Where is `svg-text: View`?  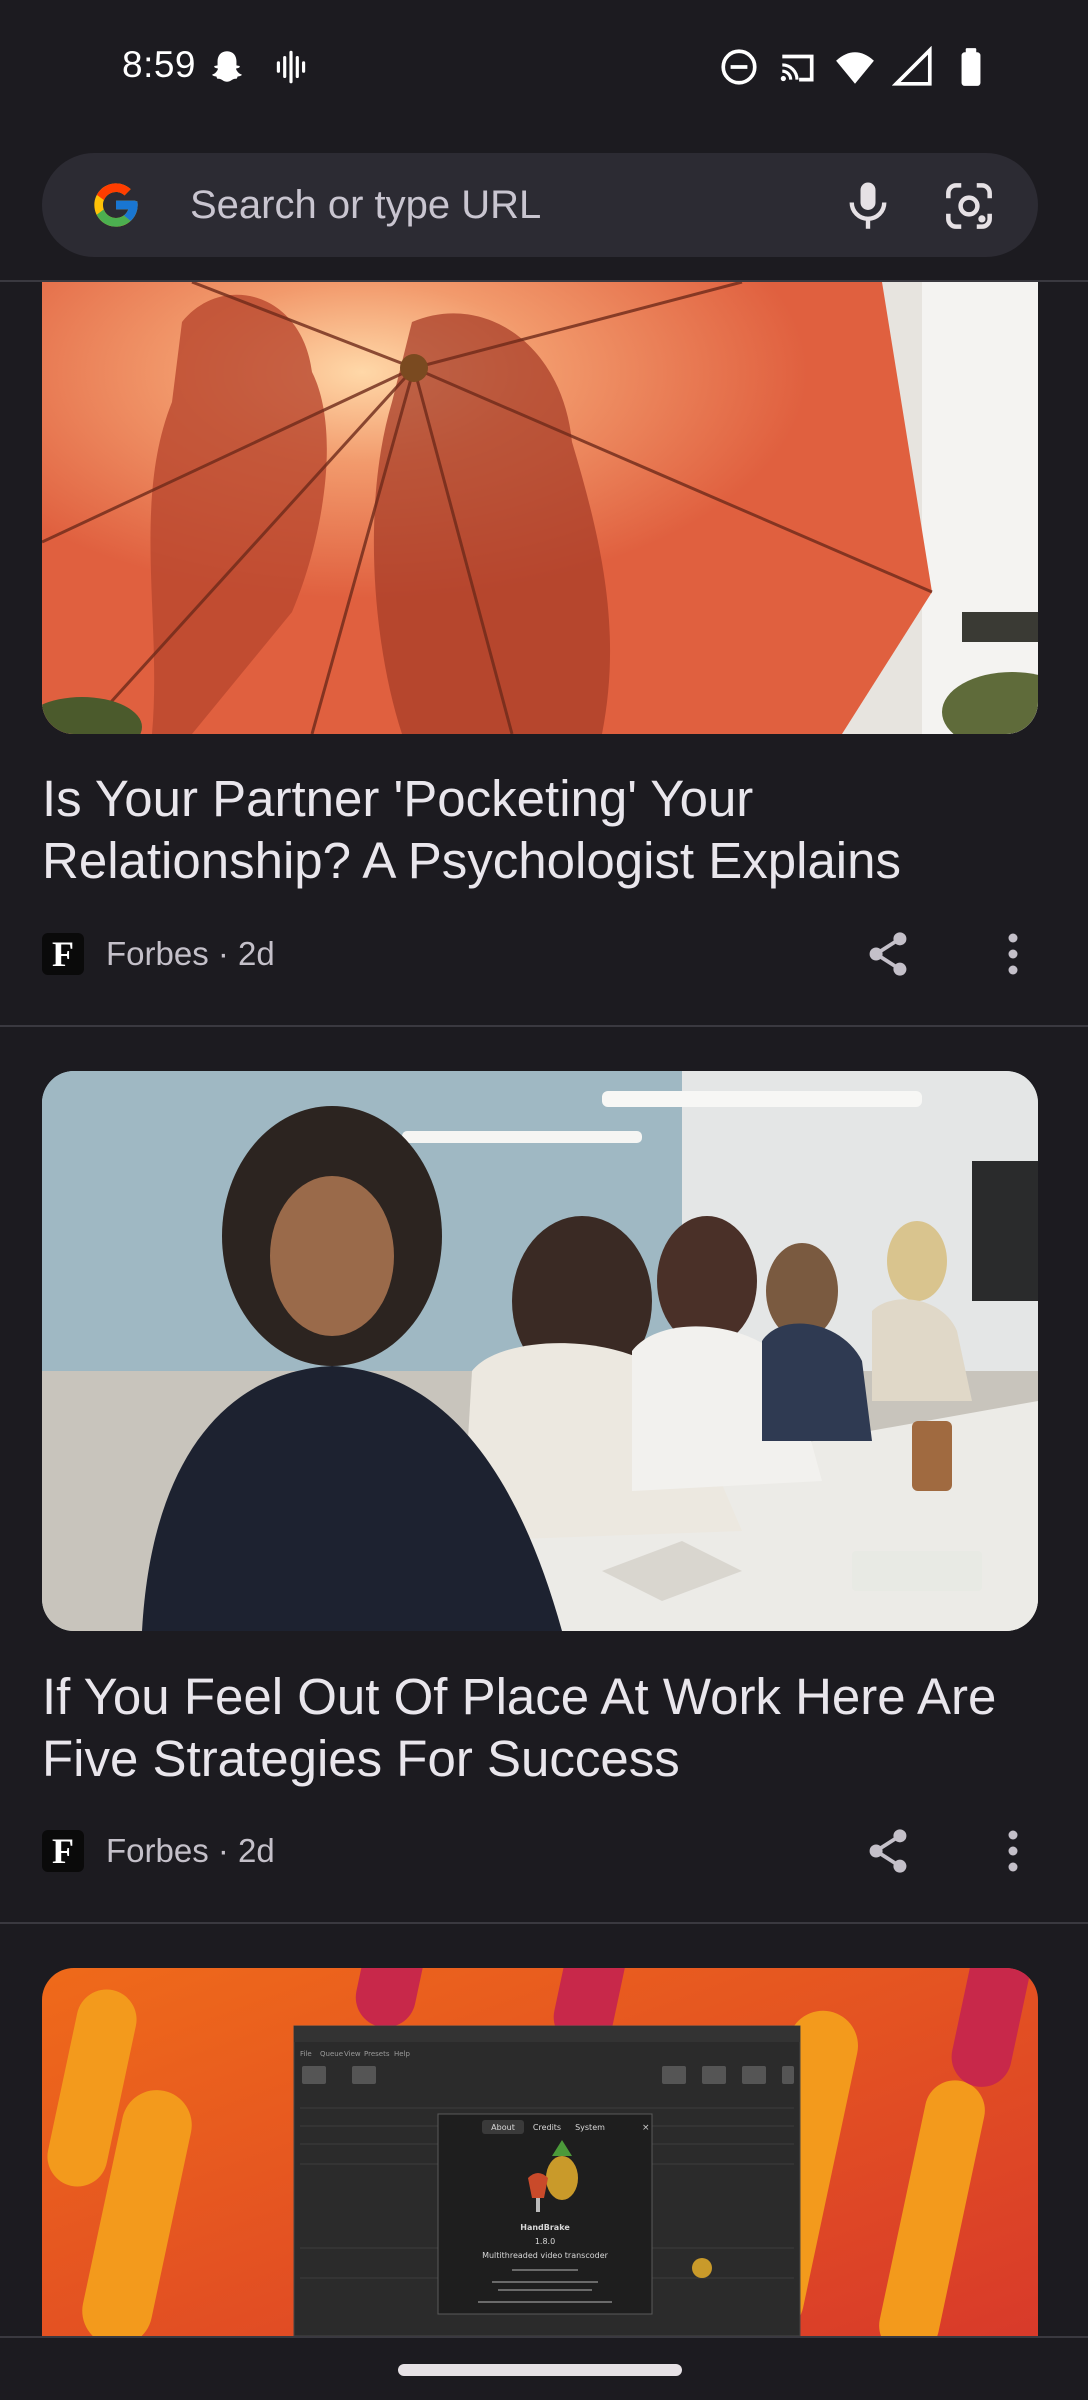 svg-text: View is located at coordinates (352, 2054).